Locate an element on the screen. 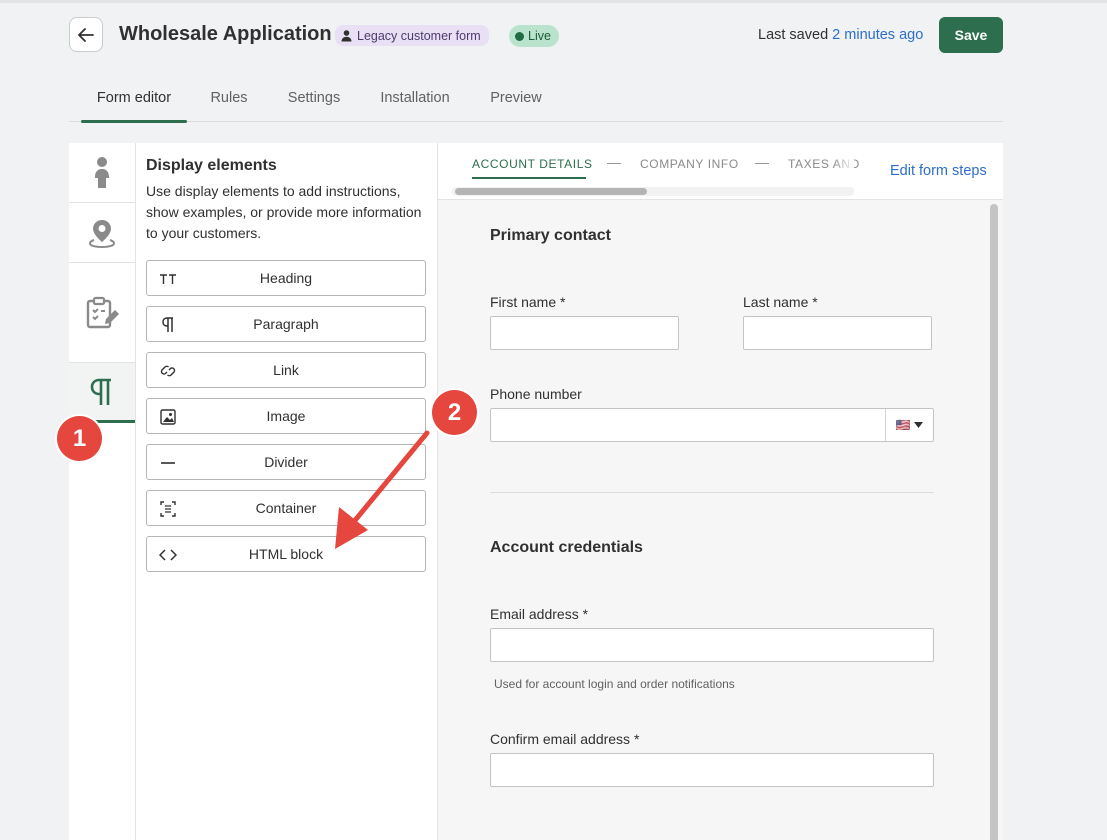 The image size is (1107, 840). annotation-marker-1: 1 is located at coordinates (79, 438).